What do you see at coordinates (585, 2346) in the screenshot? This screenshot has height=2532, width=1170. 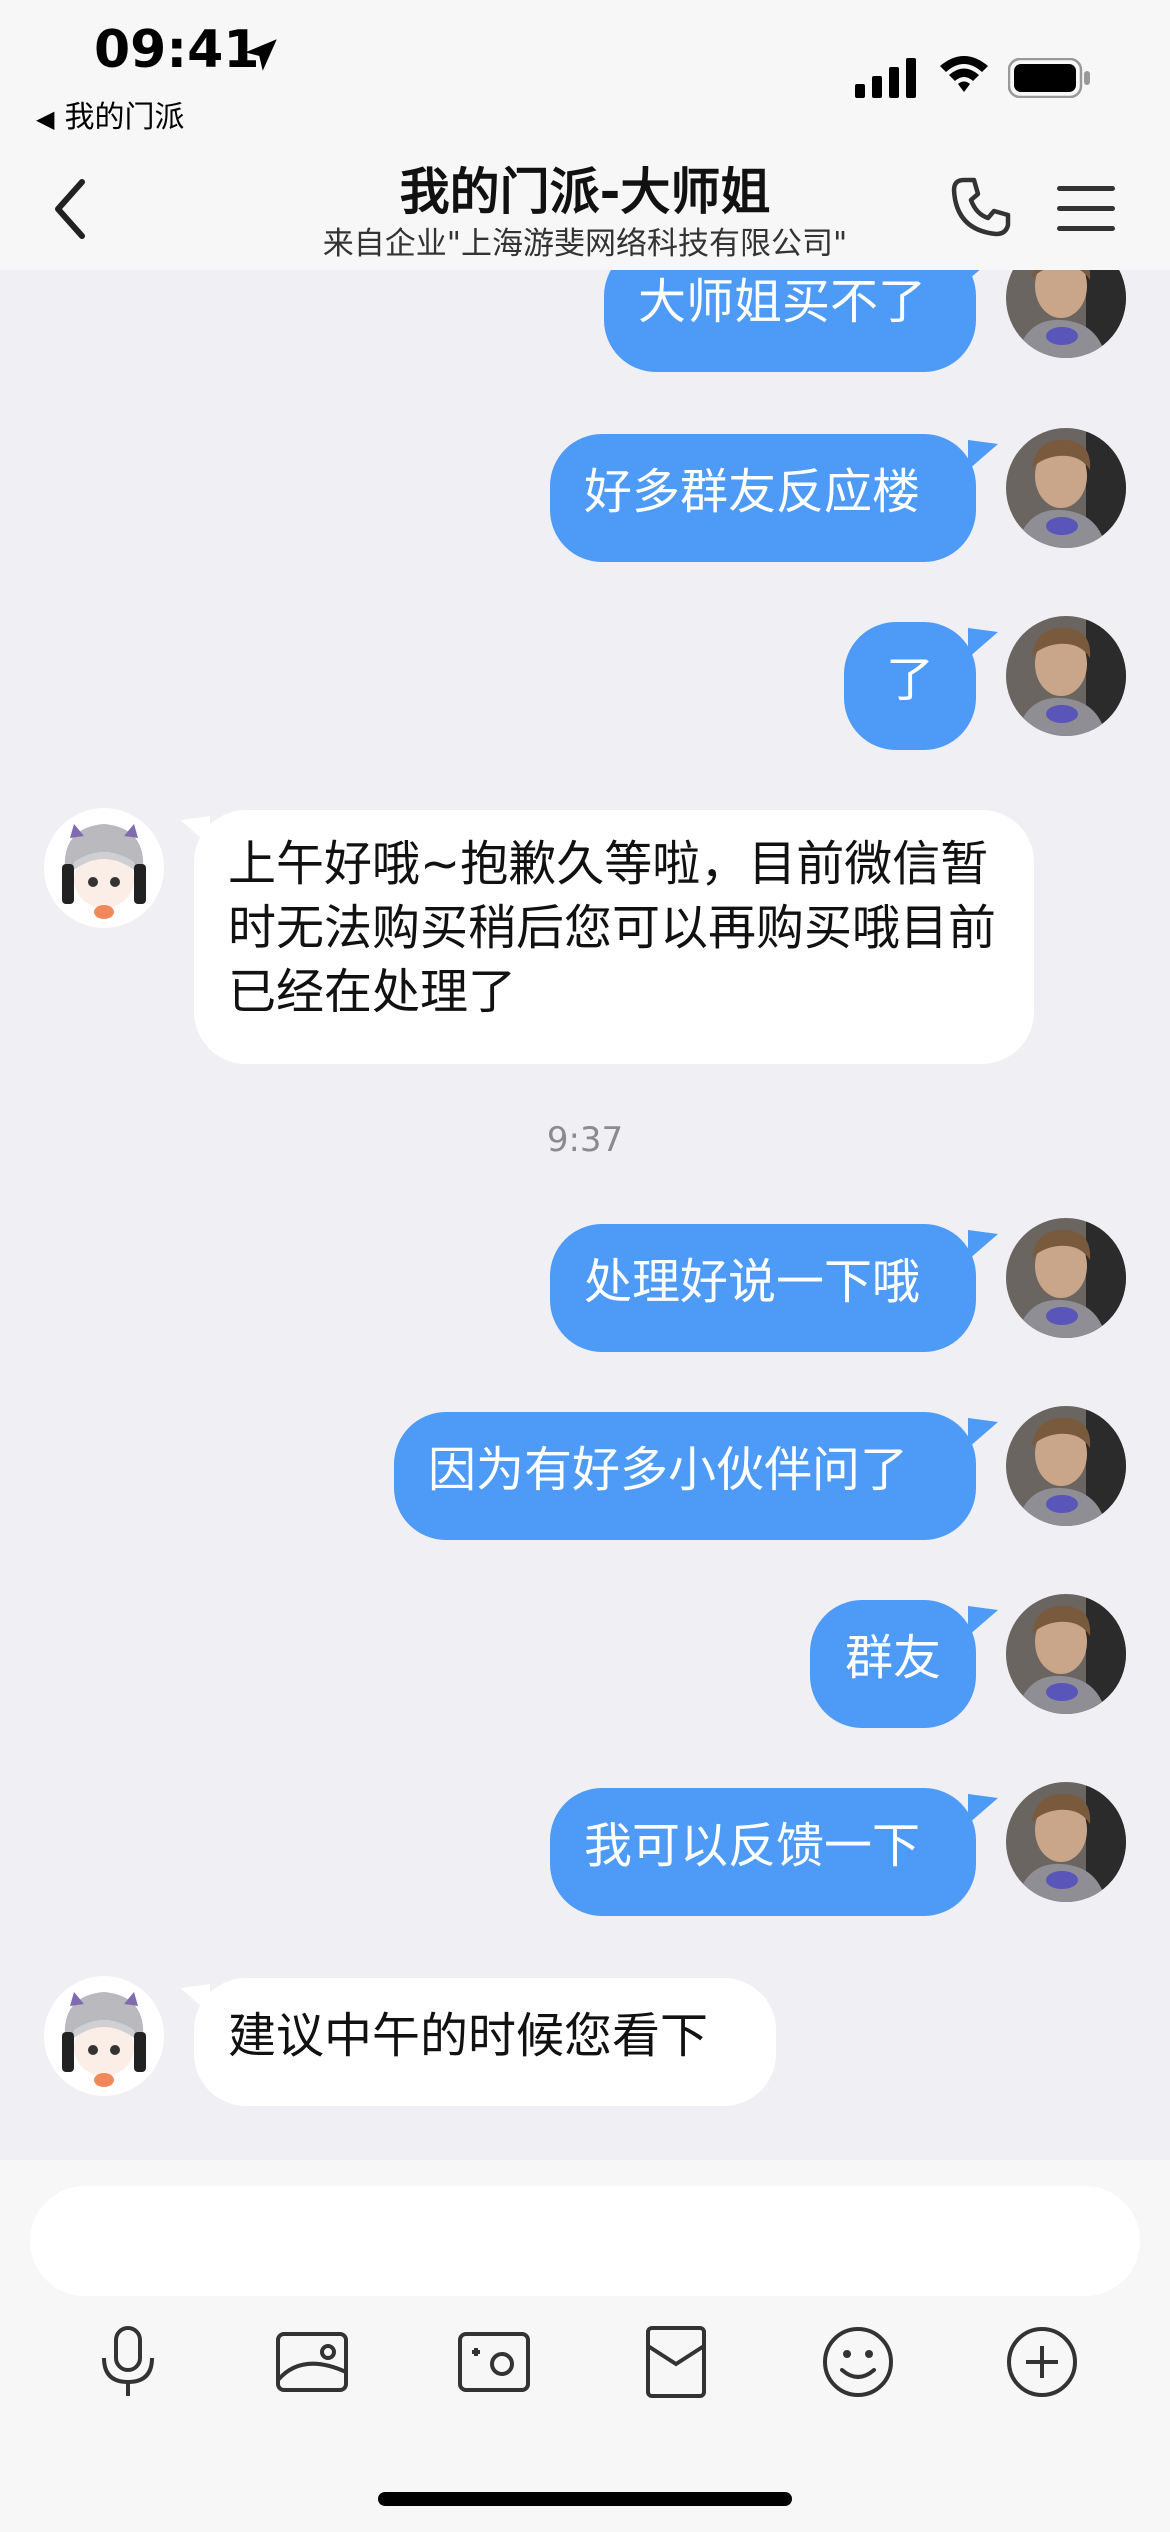 I see `composer` at bounding box center [585, 2346].